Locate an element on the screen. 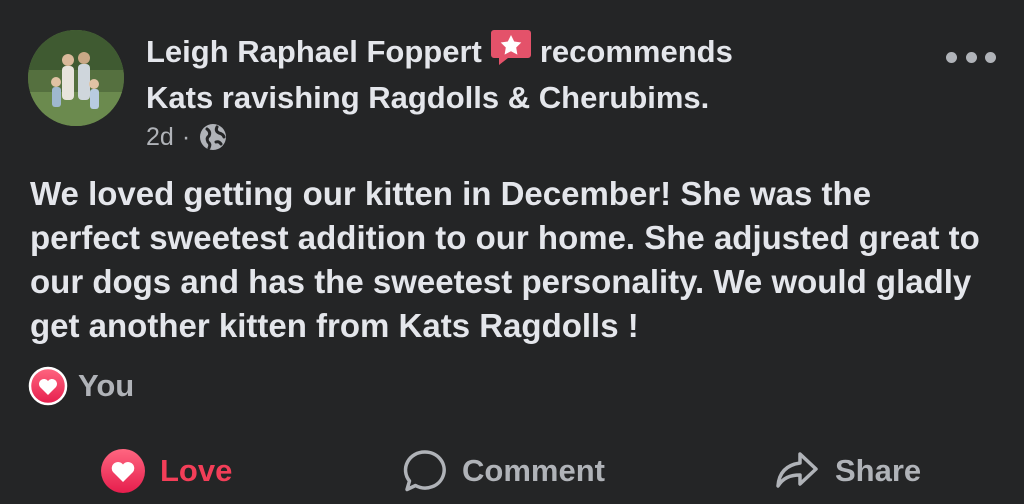 The width and height of the screenshot is (1024, 504). recommends-text: recommends is located at coordinates (636, 51).